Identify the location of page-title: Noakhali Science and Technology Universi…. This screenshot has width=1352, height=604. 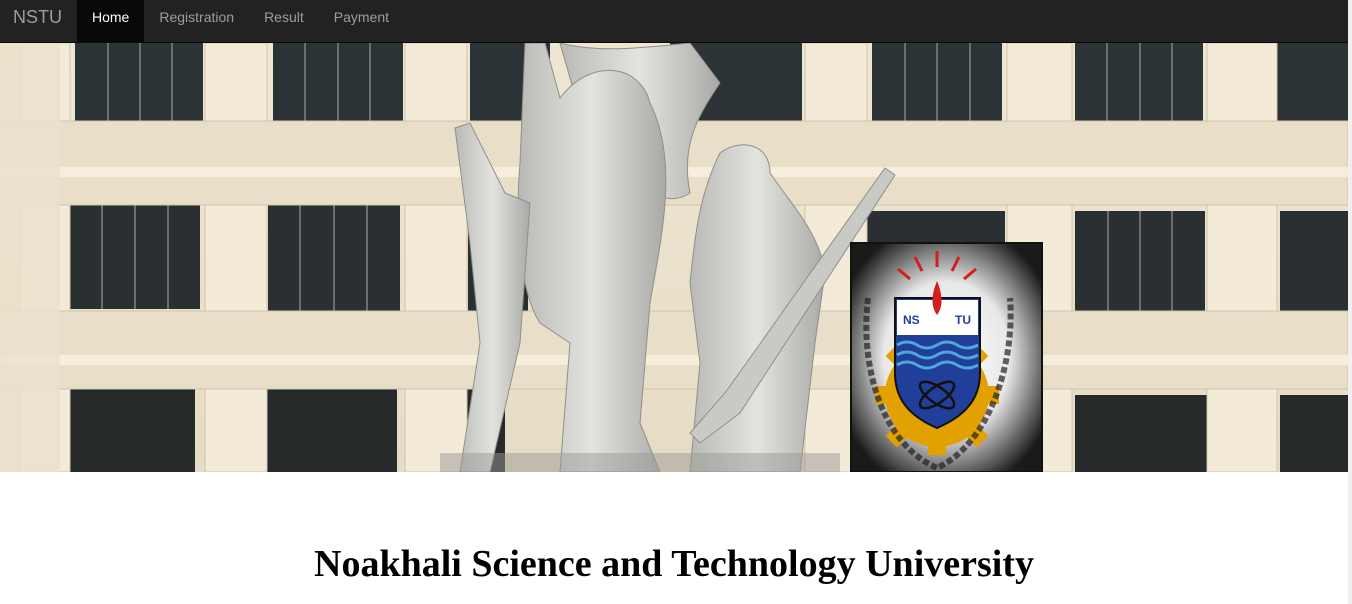
(674, 564).